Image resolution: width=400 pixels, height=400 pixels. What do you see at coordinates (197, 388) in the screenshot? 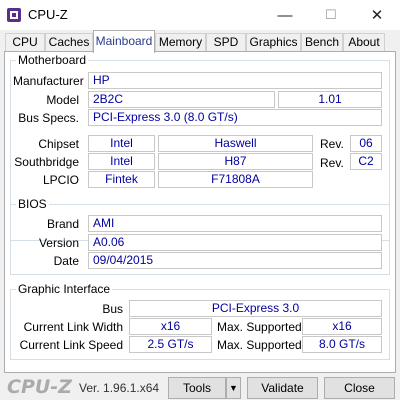
I see `tools-button: Tools` at bounding box center [197, 388].